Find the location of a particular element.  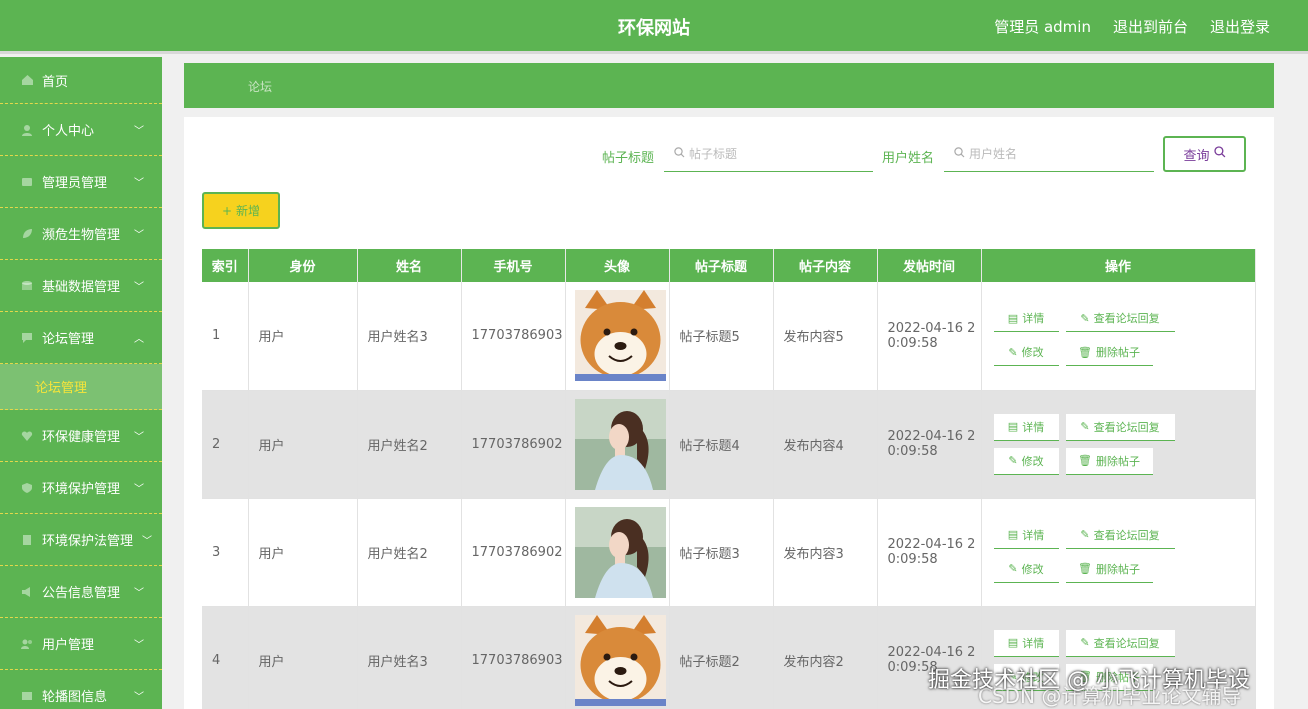

users-icon is located at coordinates (27, 644).